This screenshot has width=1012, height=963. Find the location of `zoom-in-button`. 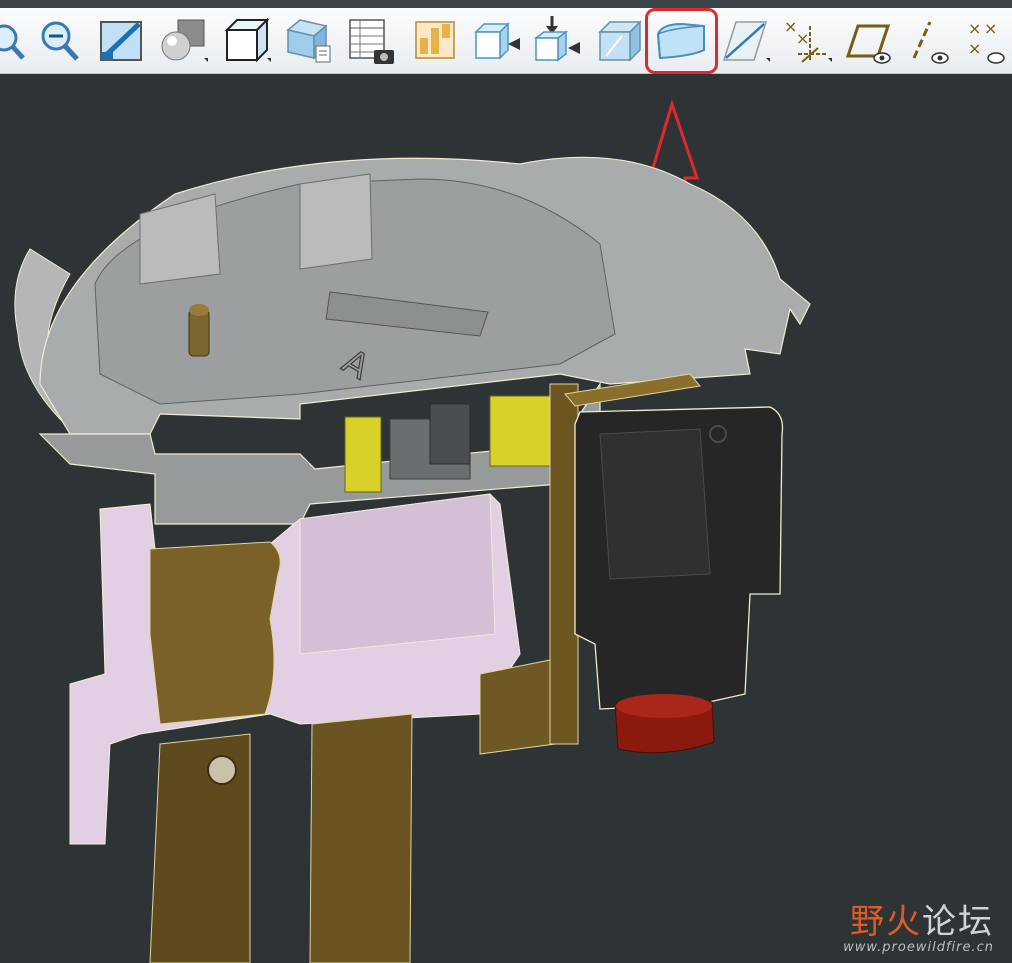

zoom-in-button is located at coordinates (17, 41).